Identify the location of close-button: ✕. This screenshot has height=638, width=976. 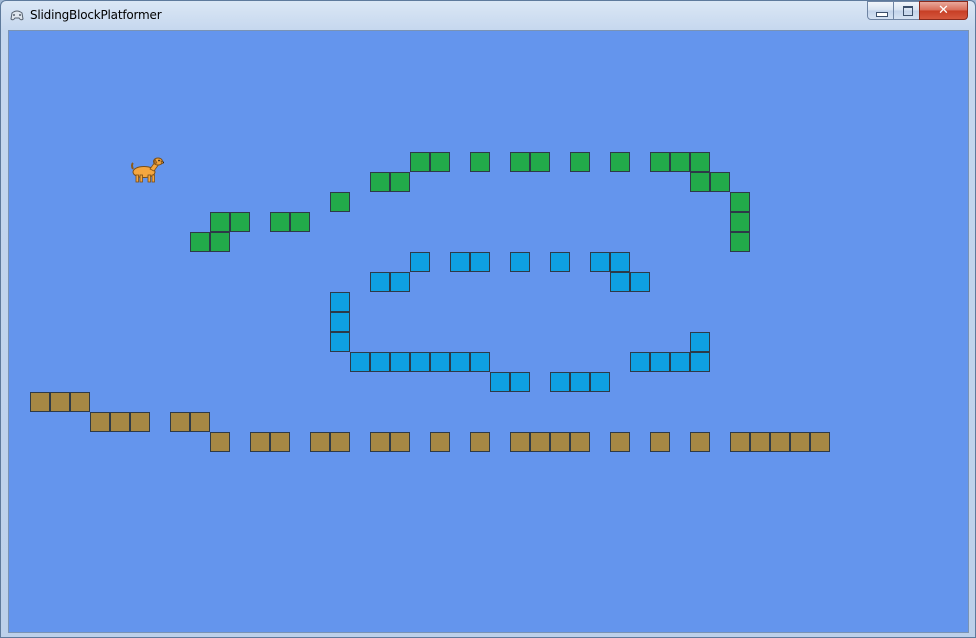
(943, 10).